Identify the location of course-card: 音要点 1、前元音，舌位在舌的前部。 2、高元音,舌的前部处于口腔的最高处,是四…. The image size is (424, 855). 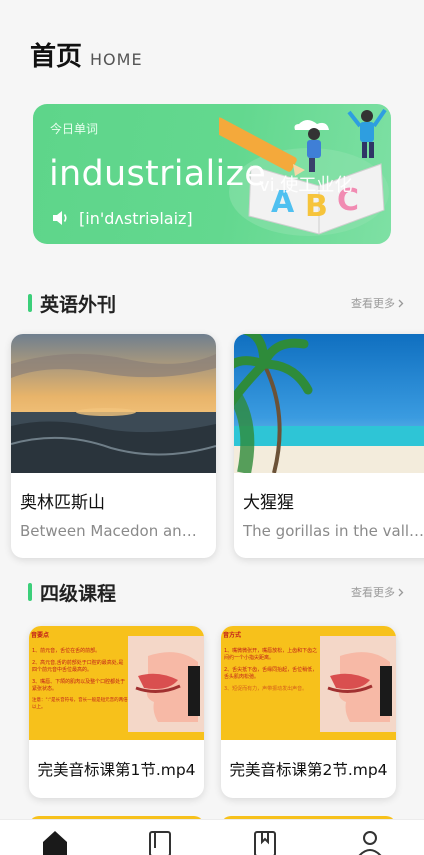
(116, 712).